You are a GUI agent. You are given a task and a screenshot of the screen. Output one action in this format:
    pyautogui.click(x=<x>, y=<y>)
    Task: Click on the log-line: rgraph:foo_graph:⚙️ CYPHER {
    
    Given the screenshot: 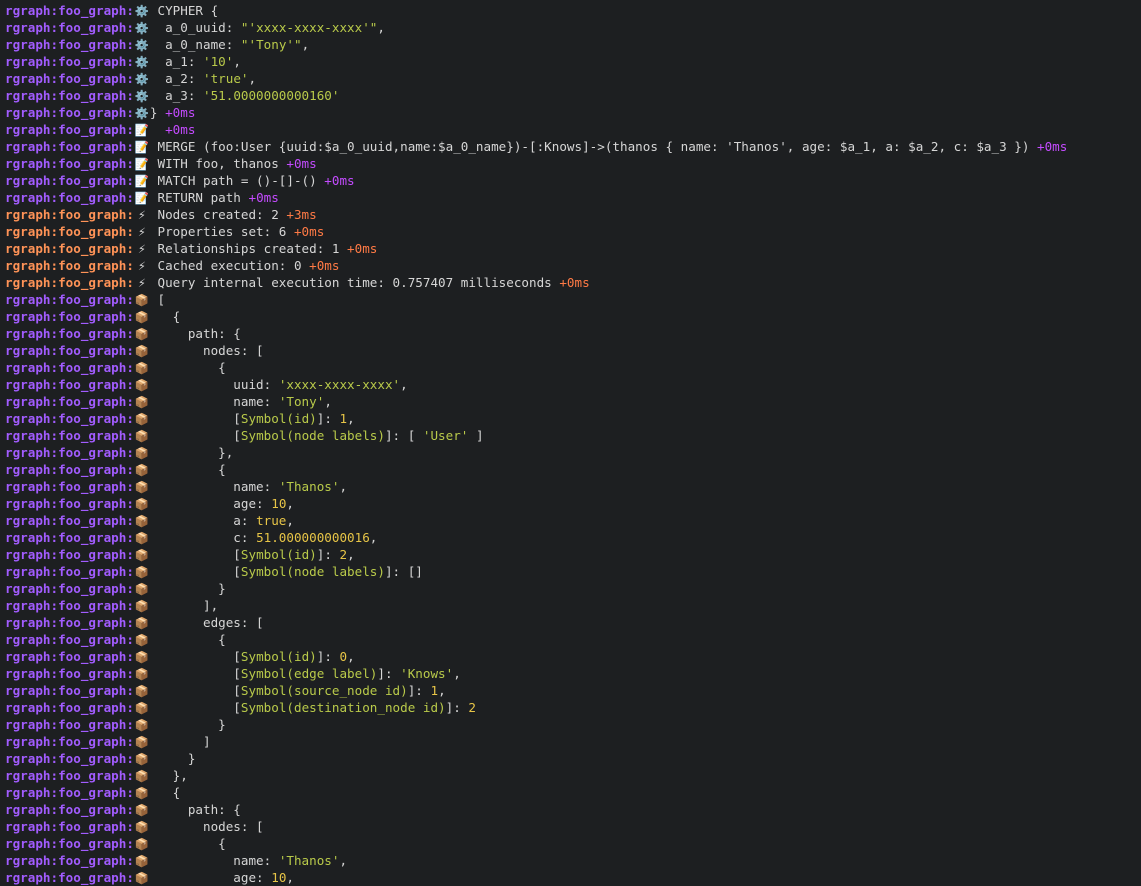 What is the action you would take?
    pyautogui.click(x=573, y=10)
    